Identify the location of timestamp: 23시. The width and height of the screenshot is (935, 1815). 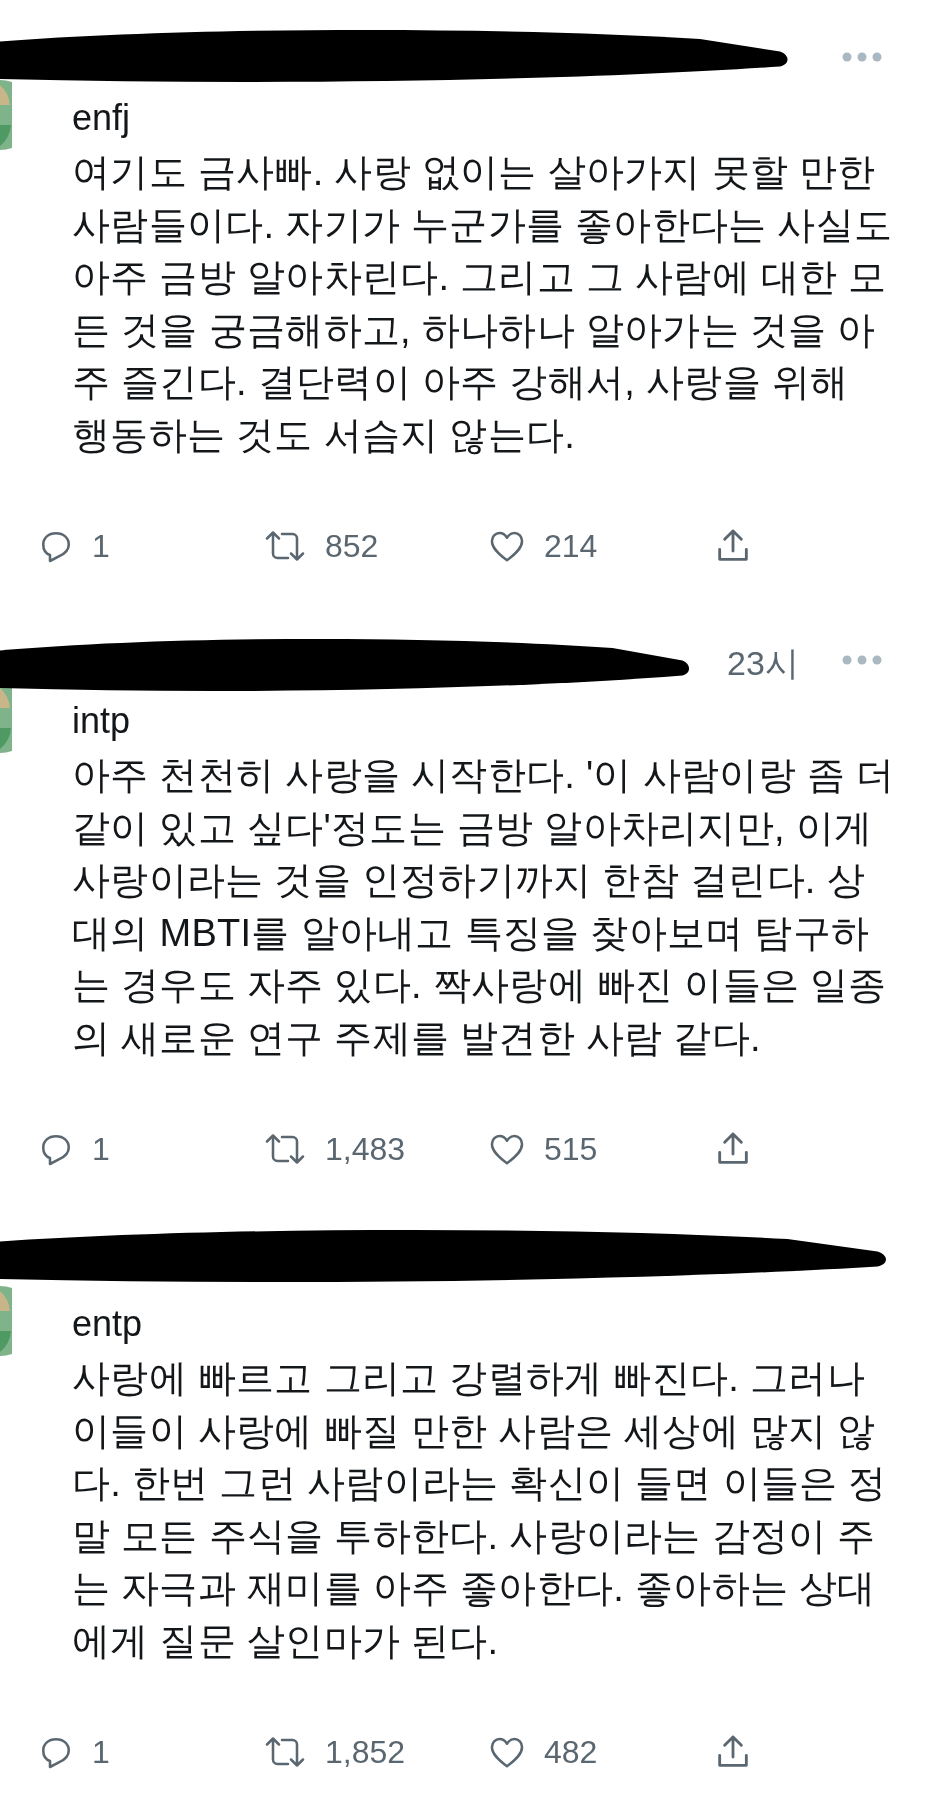
(763, 663).